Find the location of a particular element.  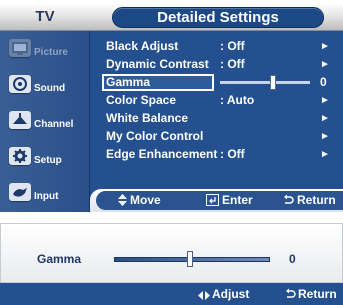

menu-item-color-space: Color Space : Auto ► is located at coordinates (218, 100).